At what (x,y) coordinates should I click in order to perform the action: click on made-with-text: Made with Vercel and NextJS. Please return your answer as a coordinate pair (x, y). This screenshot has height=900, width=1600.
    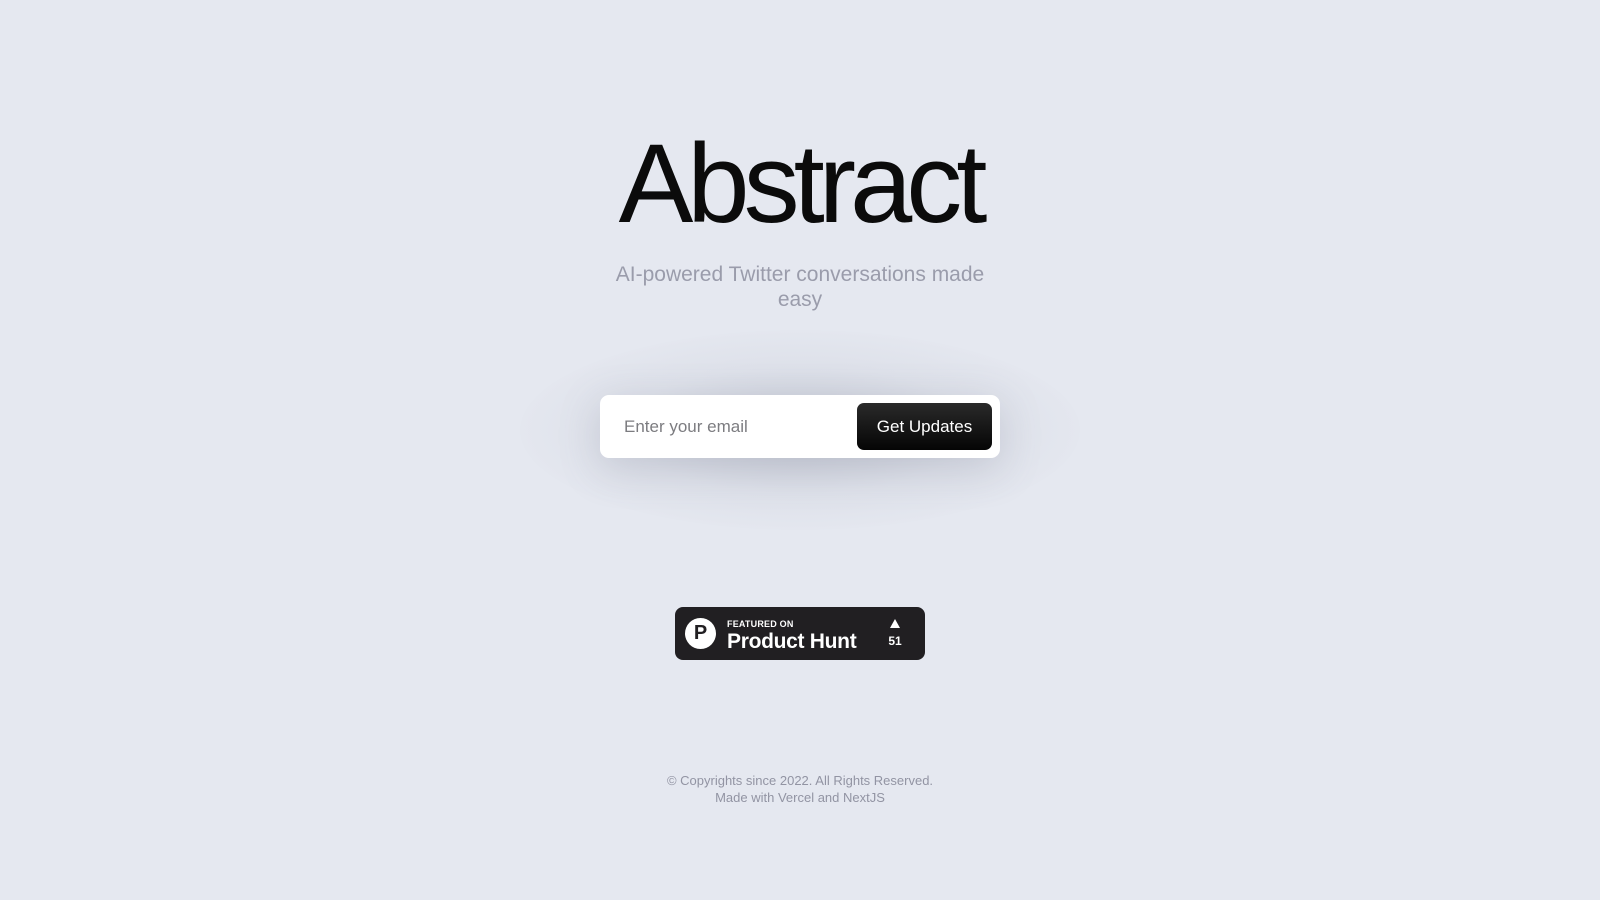
    Looking at the image, I should click on (800, 797).